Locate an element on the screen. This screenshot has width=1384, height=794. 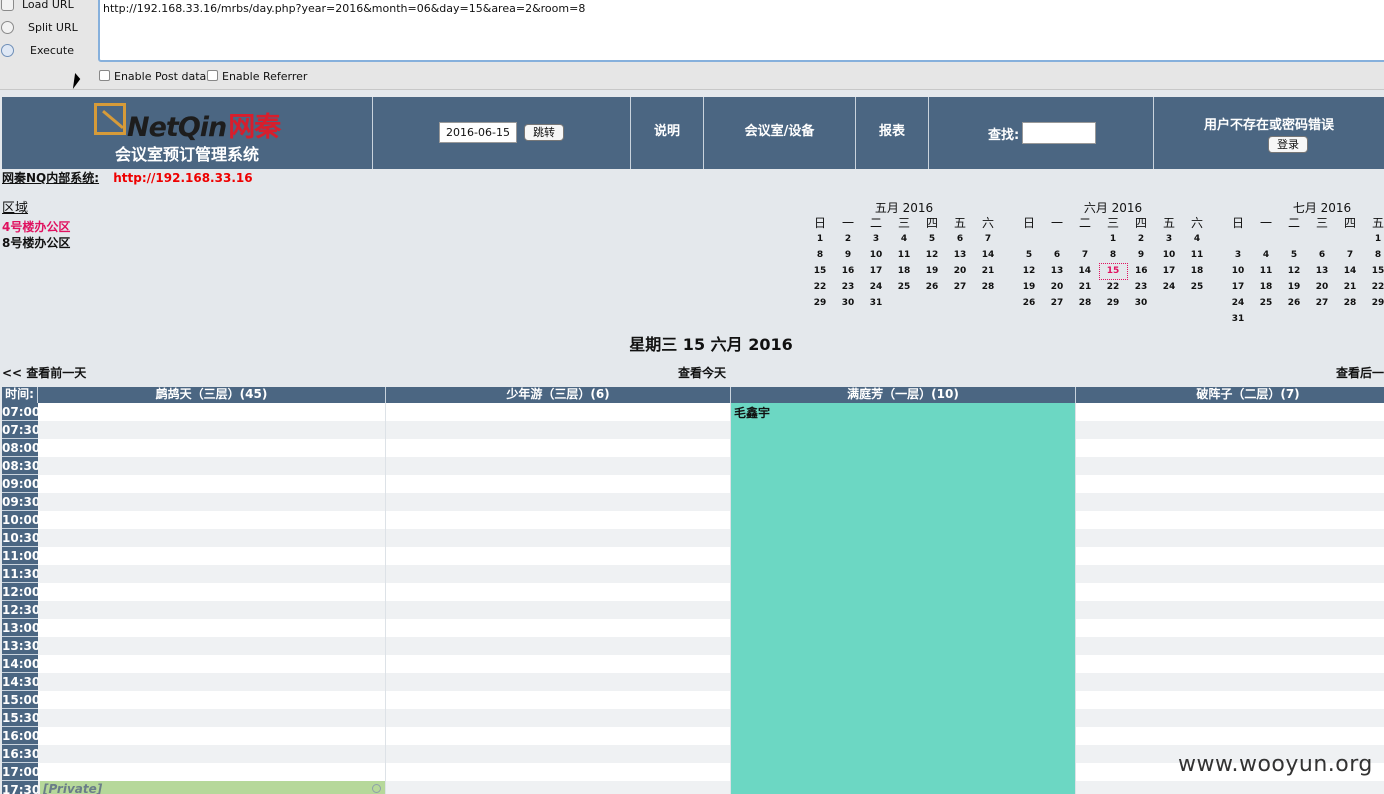
execute-button: Execute is located at coordinates (48, 51).